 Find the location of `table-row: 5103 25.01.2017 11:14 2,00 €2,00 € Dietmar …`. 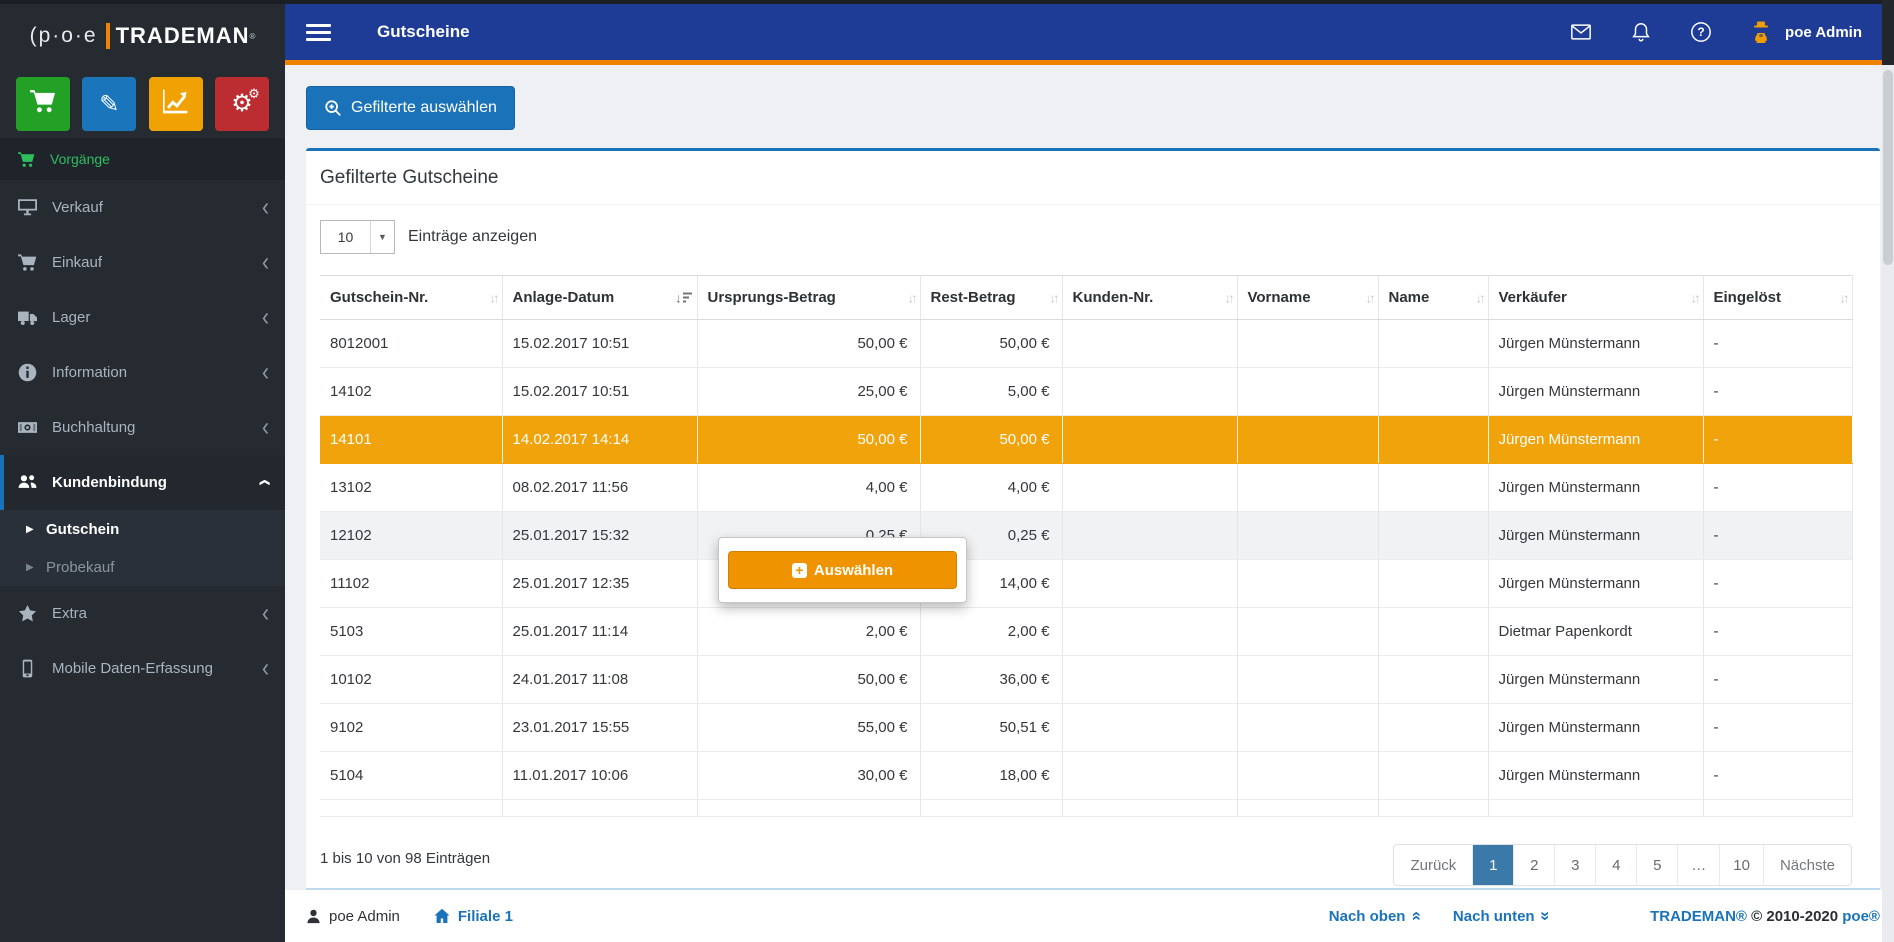

table-row: 5103 25.01.2017 11:14 2,00 €2,00 € Dietmar … is located at coordinates (1086, 631).